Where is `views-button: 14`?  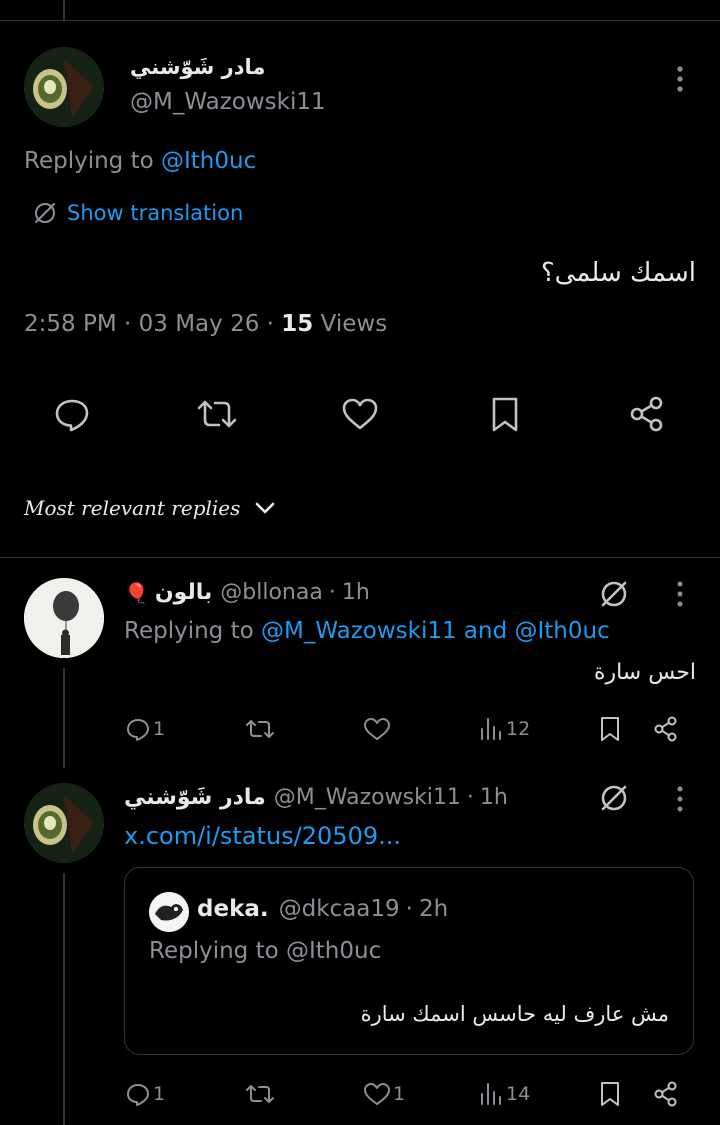
views-button: 14 is located at coordinates (504, 1094).